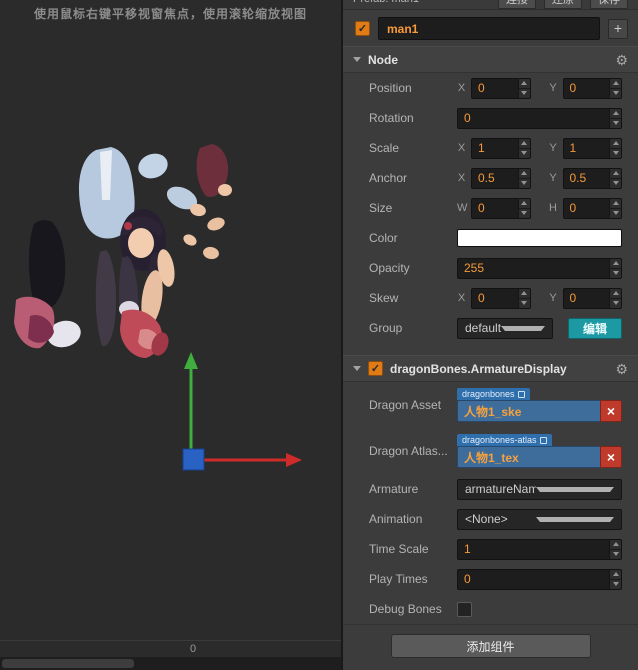 The image size is (638, 670). What do you see at coordinates (242, 411) in the screenshot?
I see `move-gizmo` at bounding box center [242, 411].